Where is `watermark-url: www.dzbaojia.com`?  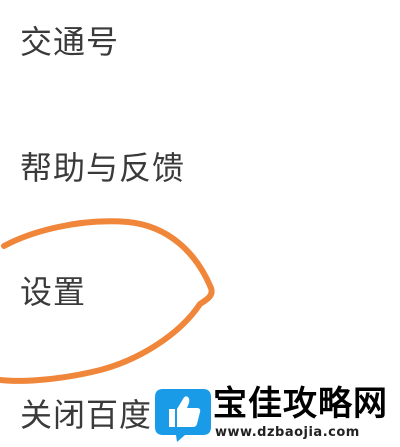
watermark-url: www.dzbaojia.com is located at coordinates (287, 432).